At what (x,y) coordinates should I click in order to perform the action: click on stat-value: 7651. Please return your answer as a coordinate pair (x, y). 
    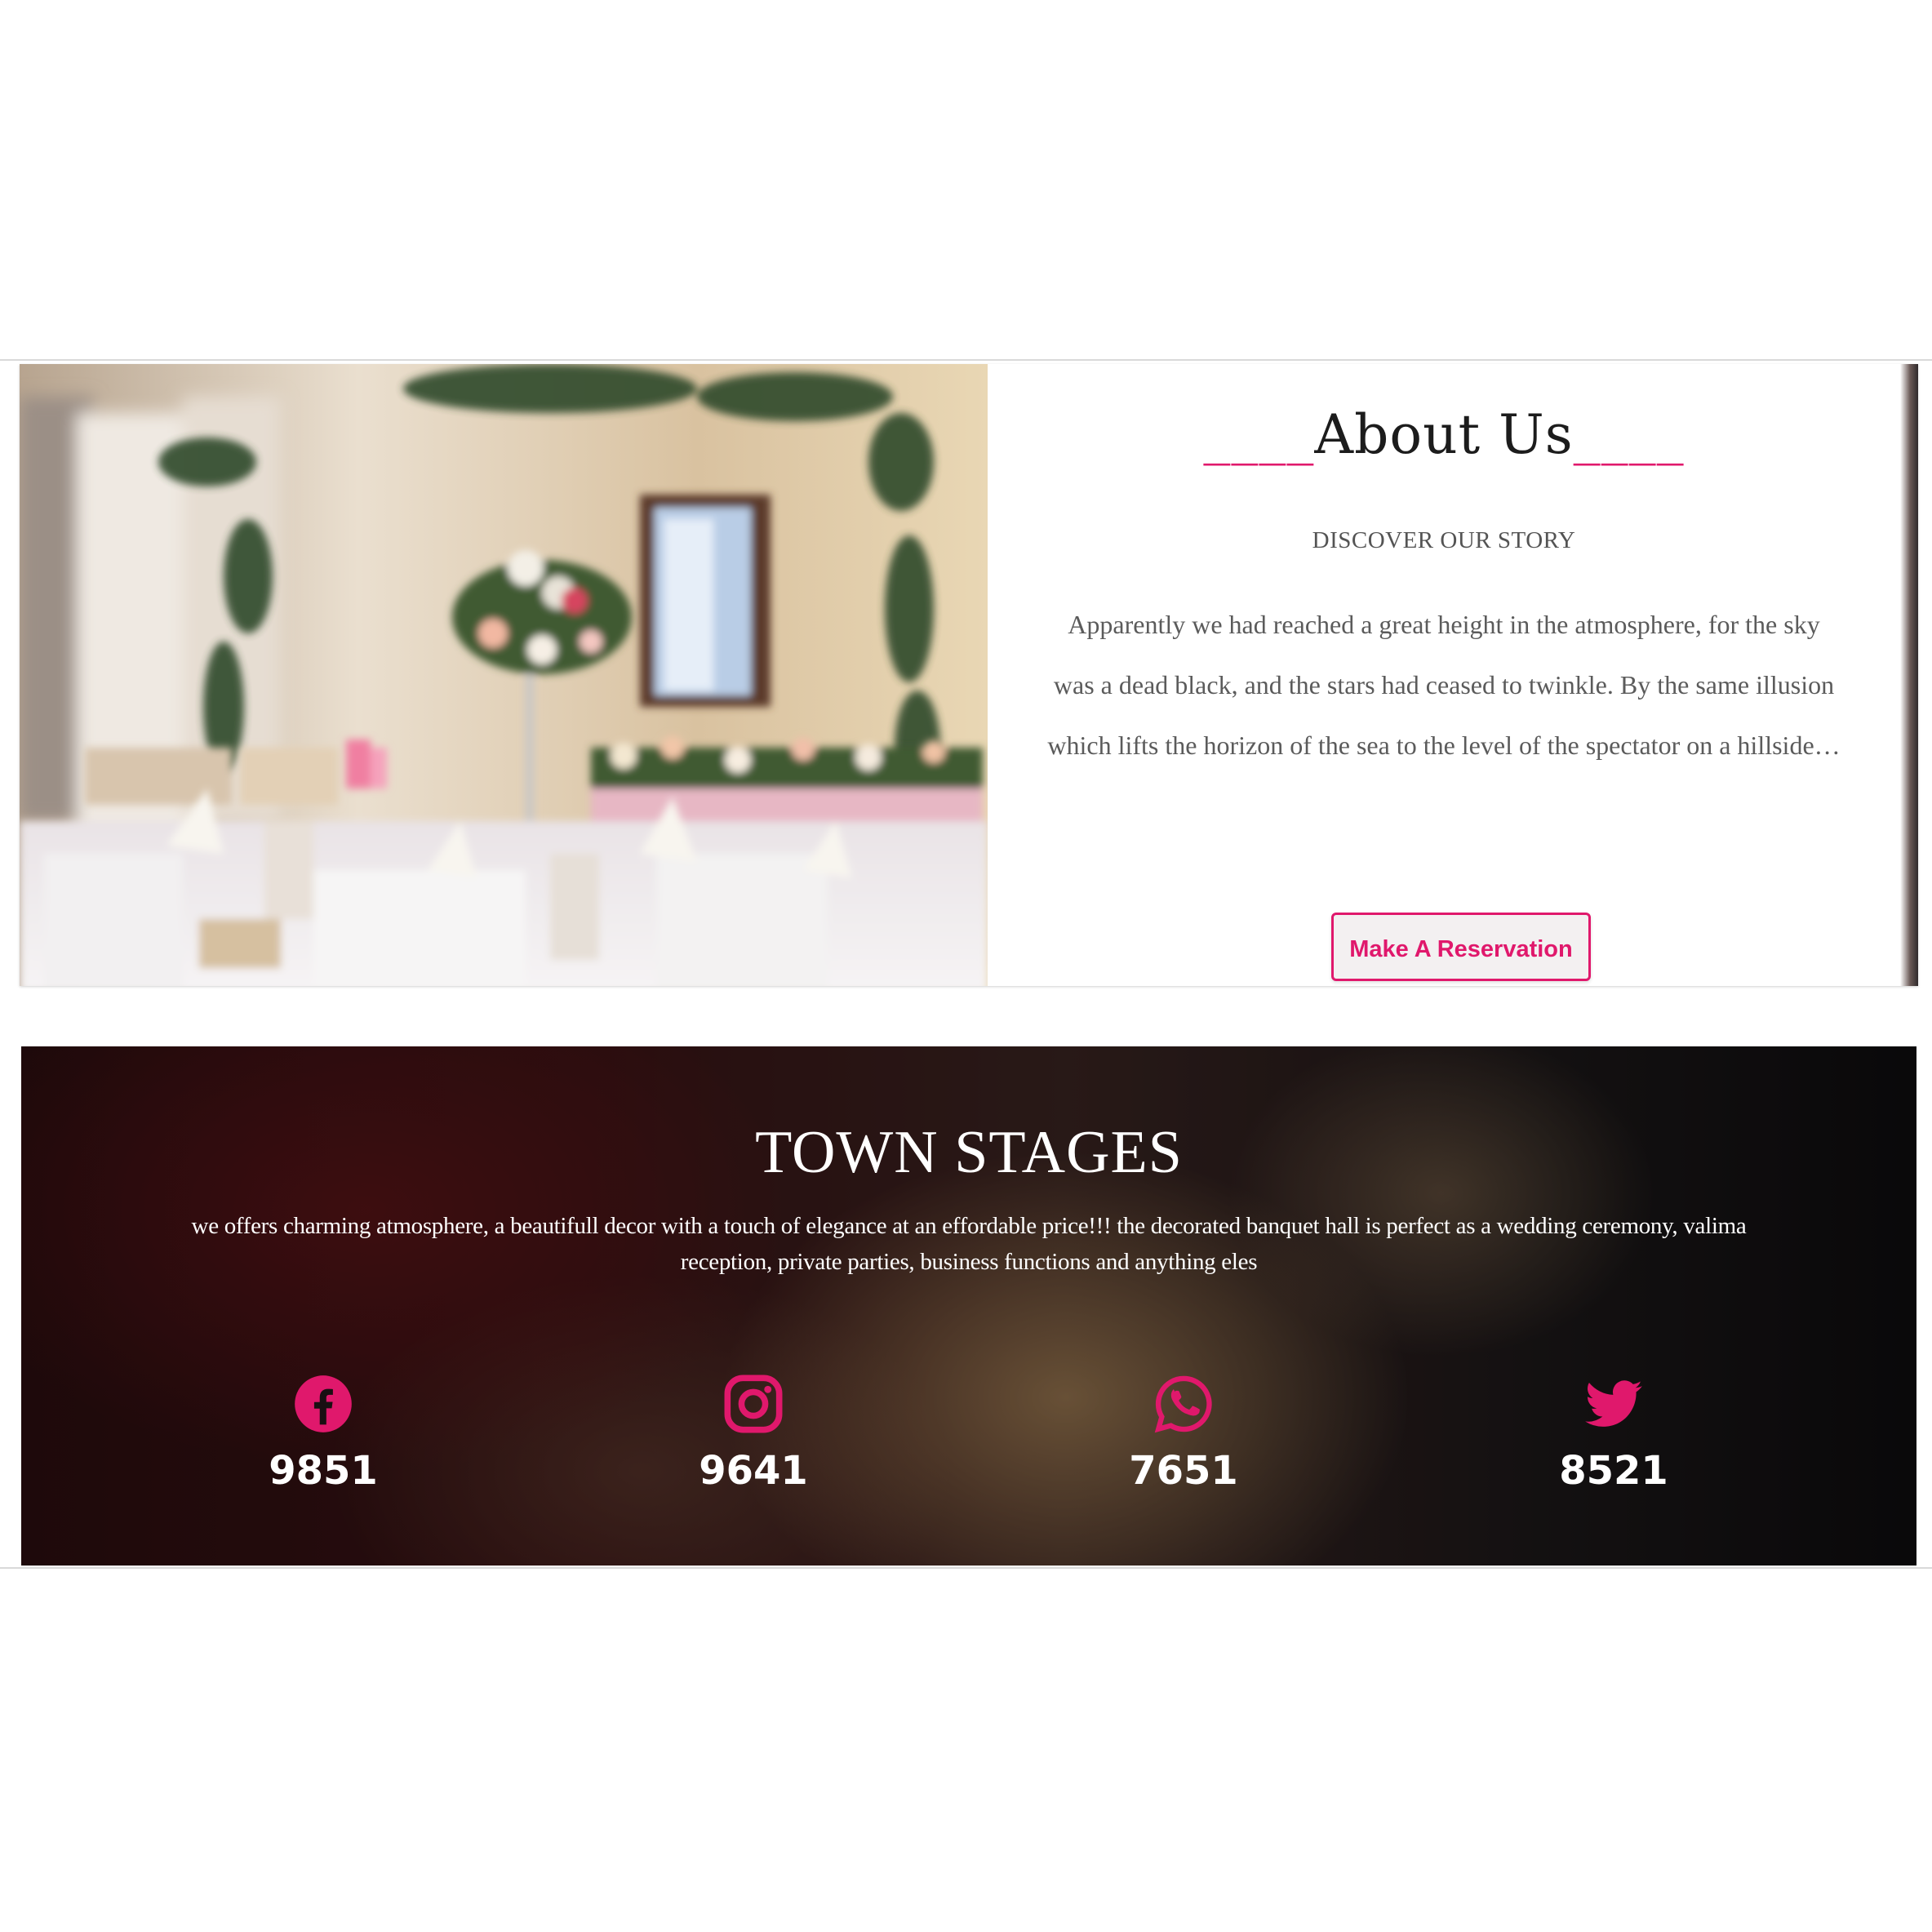
    Looking at the image, I should click on (1183, 1471).